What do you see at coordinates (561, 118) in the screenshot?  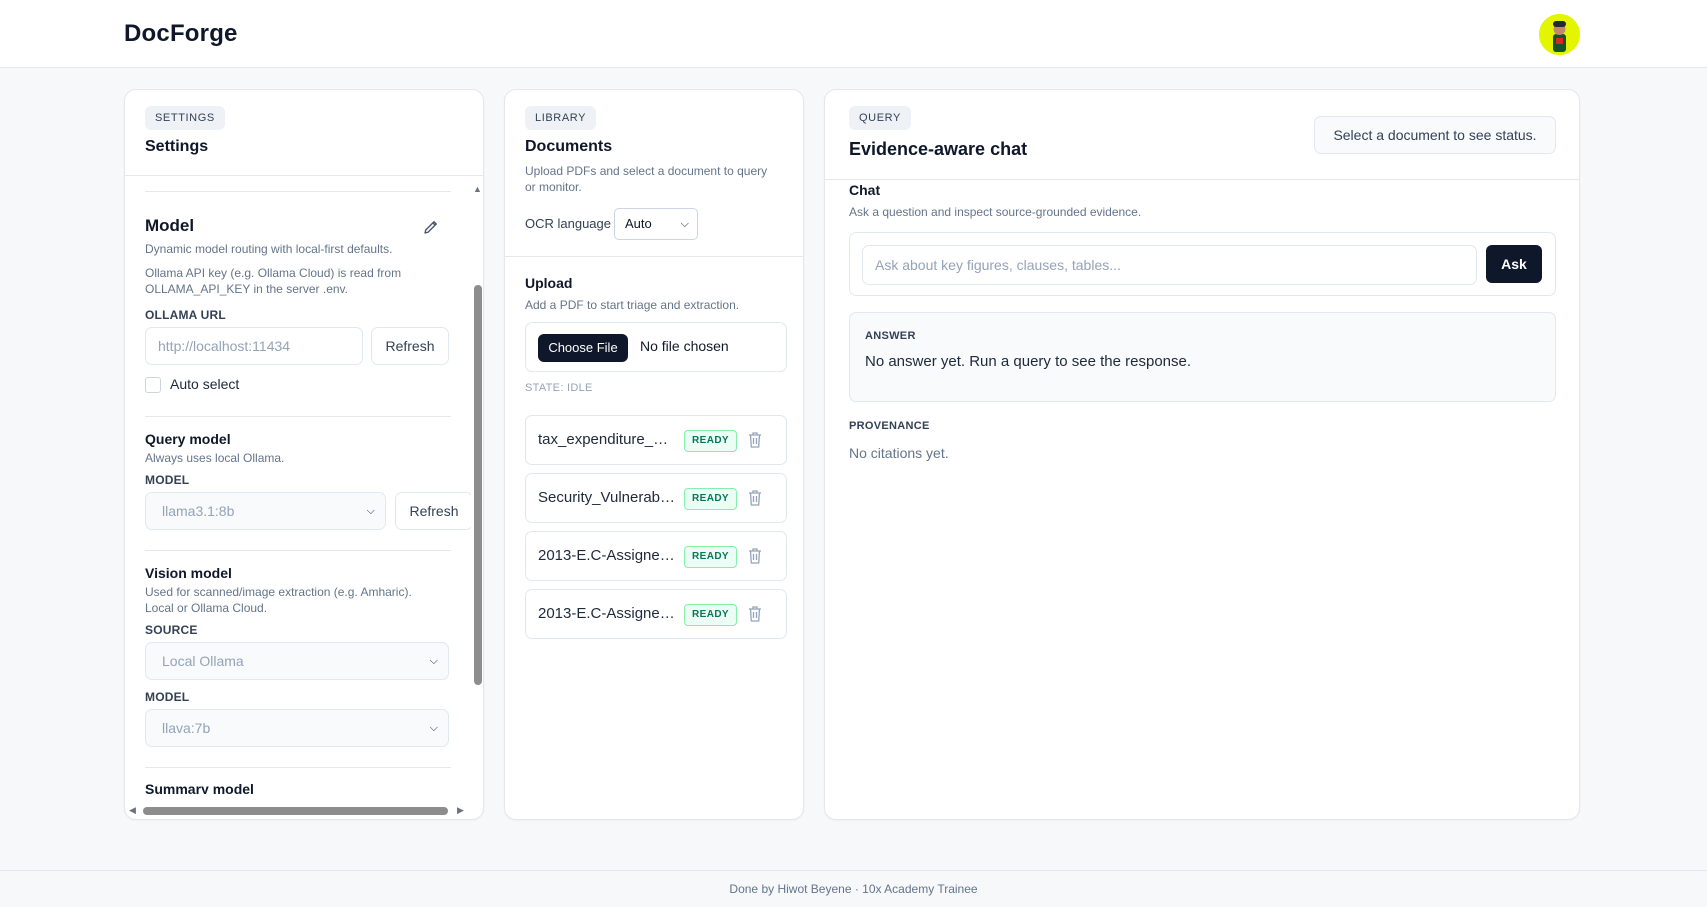 I see `library-pill: LIBRARY` at bounding box center [561, 118].